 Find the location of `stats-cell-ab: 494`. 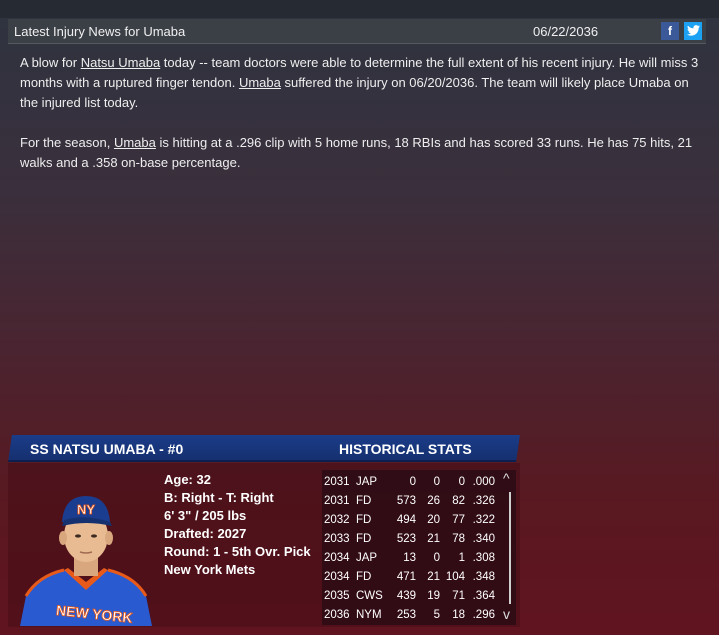

stats-cell-ab: 494 is located at coordinates (406, 519).